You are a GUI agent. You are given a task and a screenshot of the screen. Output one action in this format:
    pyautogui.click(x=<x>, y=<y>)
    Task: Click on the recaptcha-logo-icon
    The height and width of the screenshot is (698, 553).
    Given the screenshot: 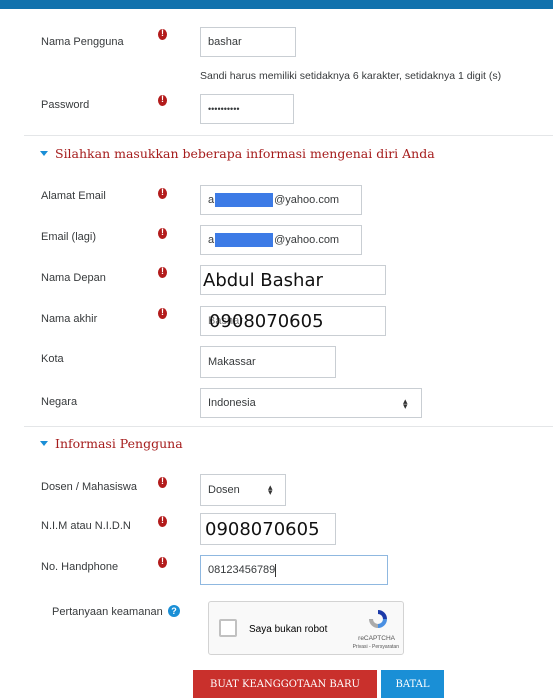 What is the action you would take?
    pyautogui.click(x=378, y=619)
    